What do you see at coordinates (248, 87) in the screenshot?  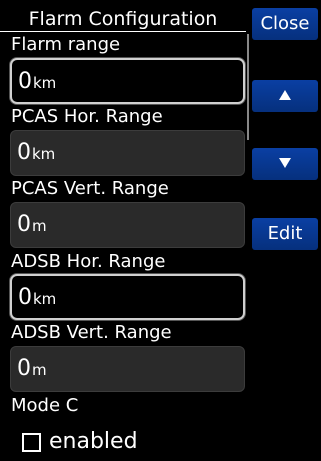 I see `scrollbar` at bounding box center [248, 87].